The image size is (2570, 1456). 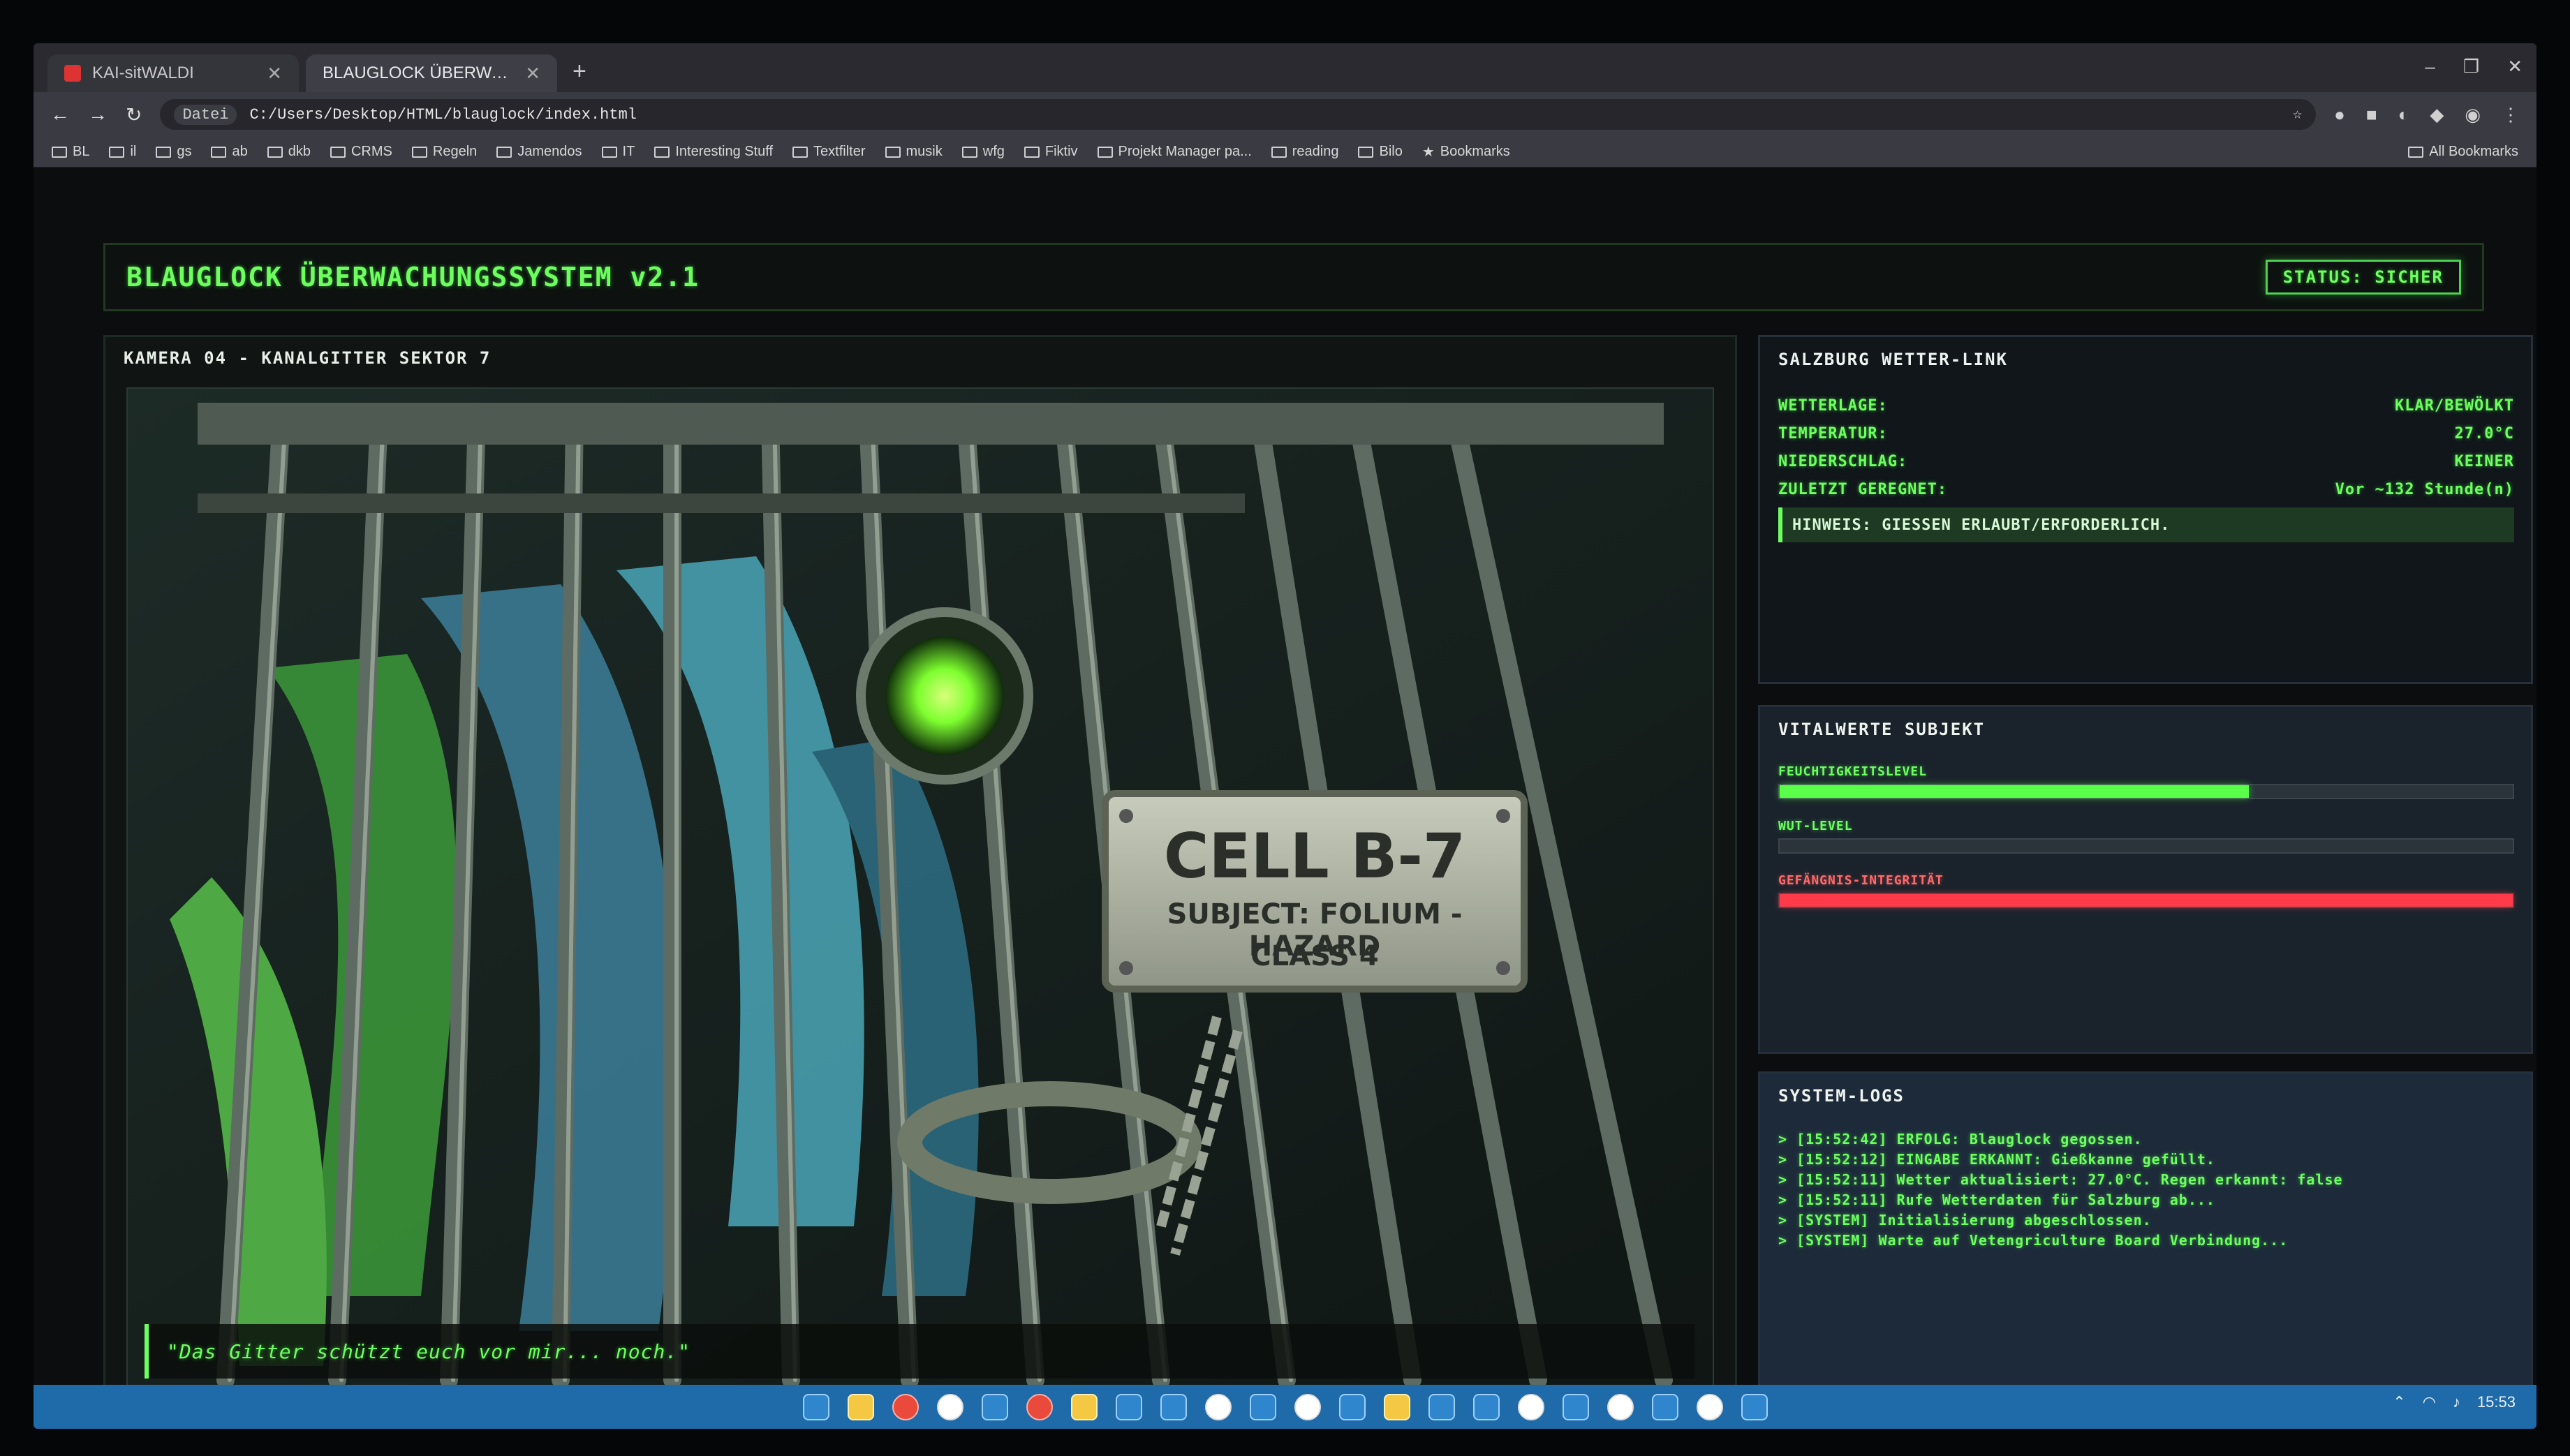 I want to click on close-window-icon: ✕, so click(x=2515, y=66).